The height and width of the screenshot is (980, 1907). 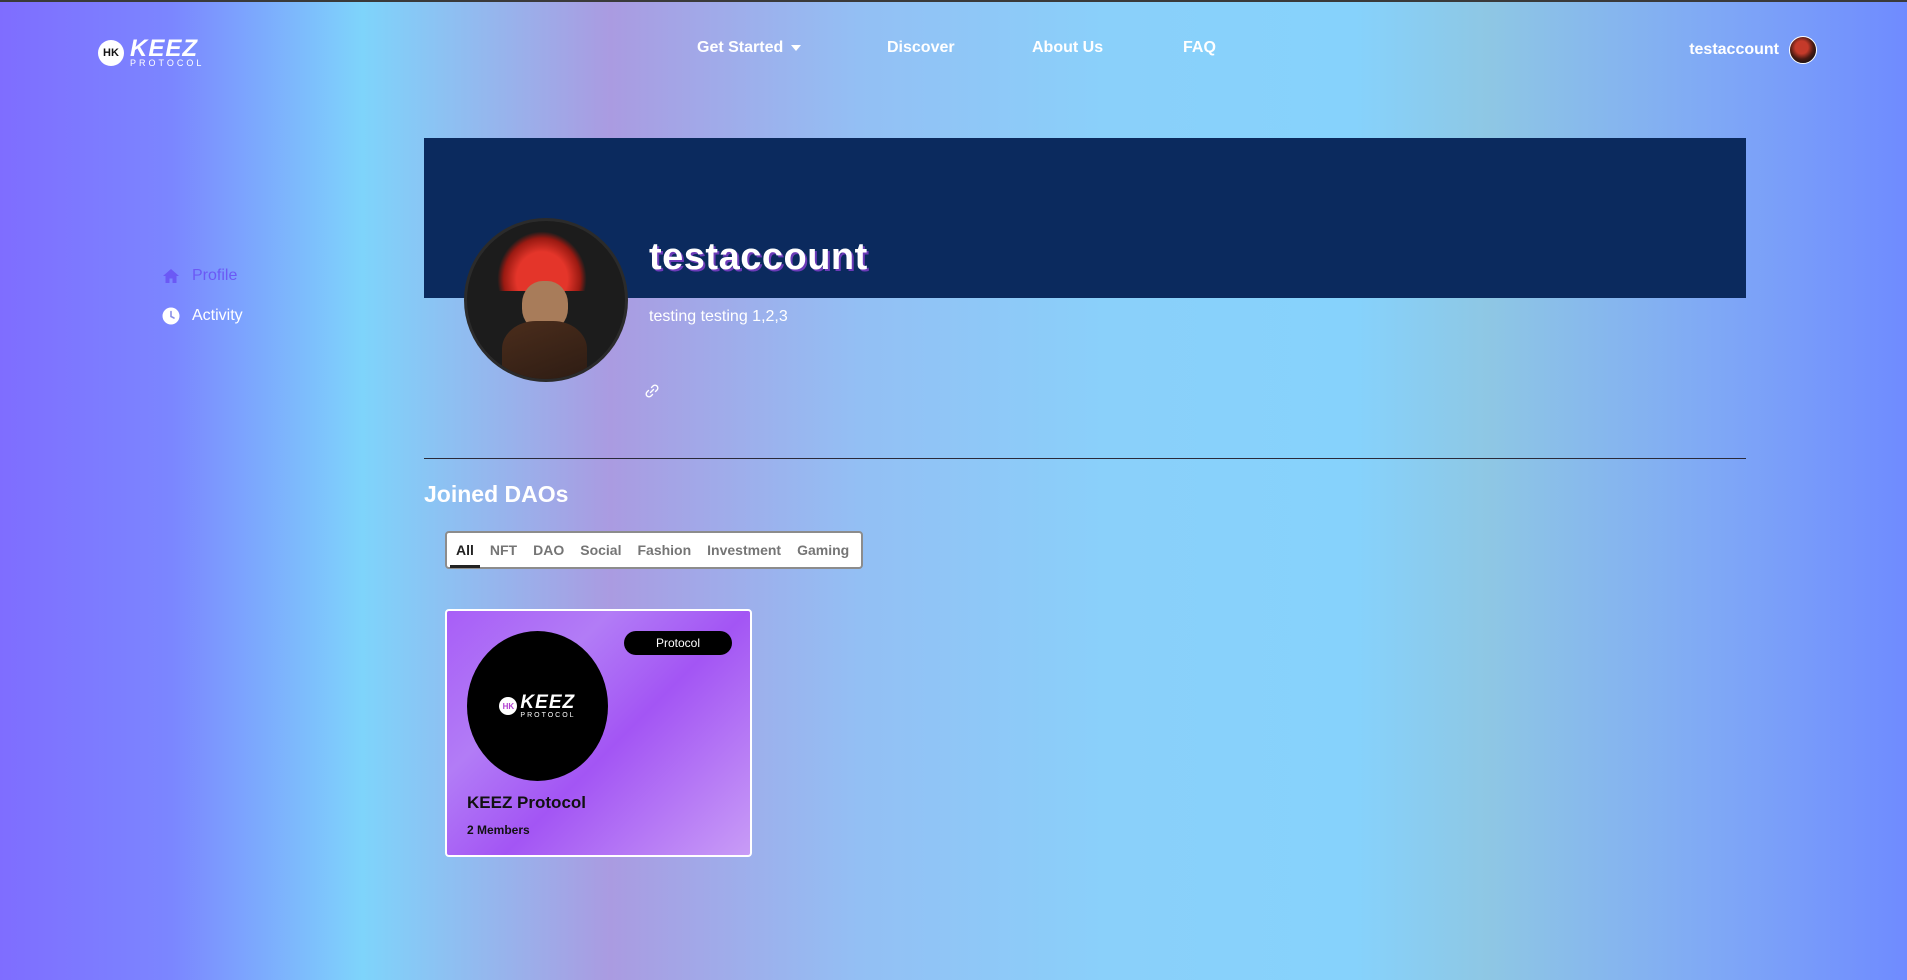 I want to click on clock-icon, so click(x=171, y=316).